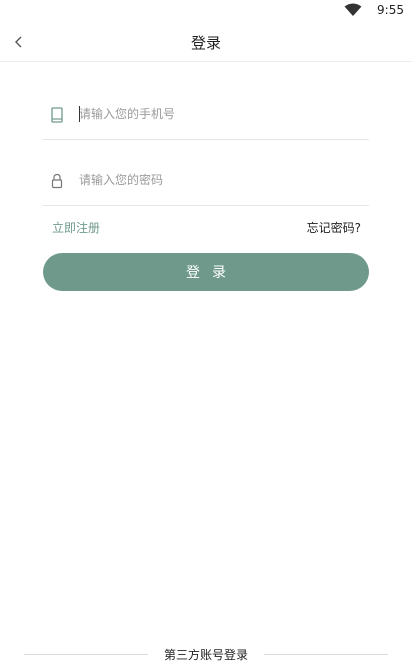  Describe the element at coordinates (206, 655) in the screenshot. I see `third-party-divider: 第三方账号登录` at that location.